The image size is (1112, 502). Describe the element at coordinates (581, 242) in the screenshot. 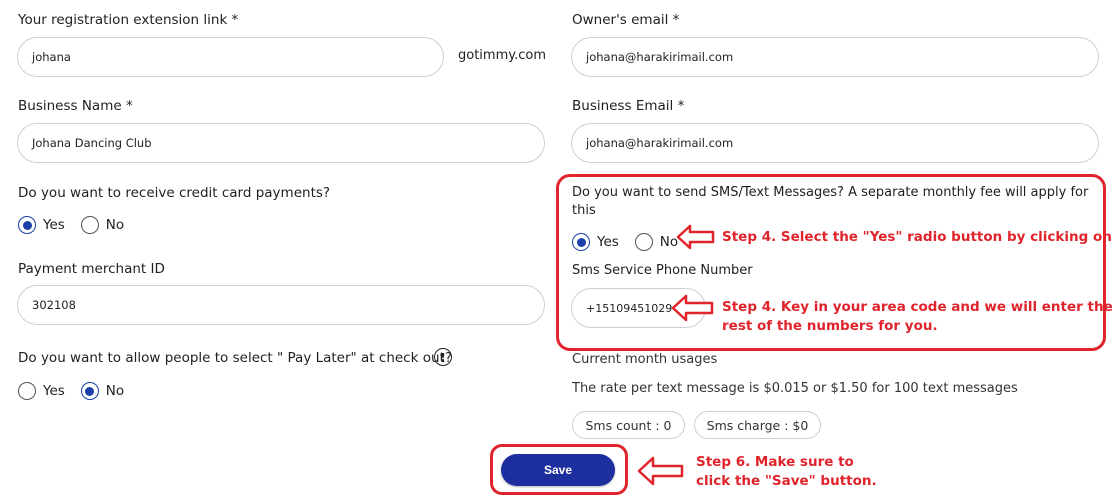

I see `sms-yes-radio` at that location.